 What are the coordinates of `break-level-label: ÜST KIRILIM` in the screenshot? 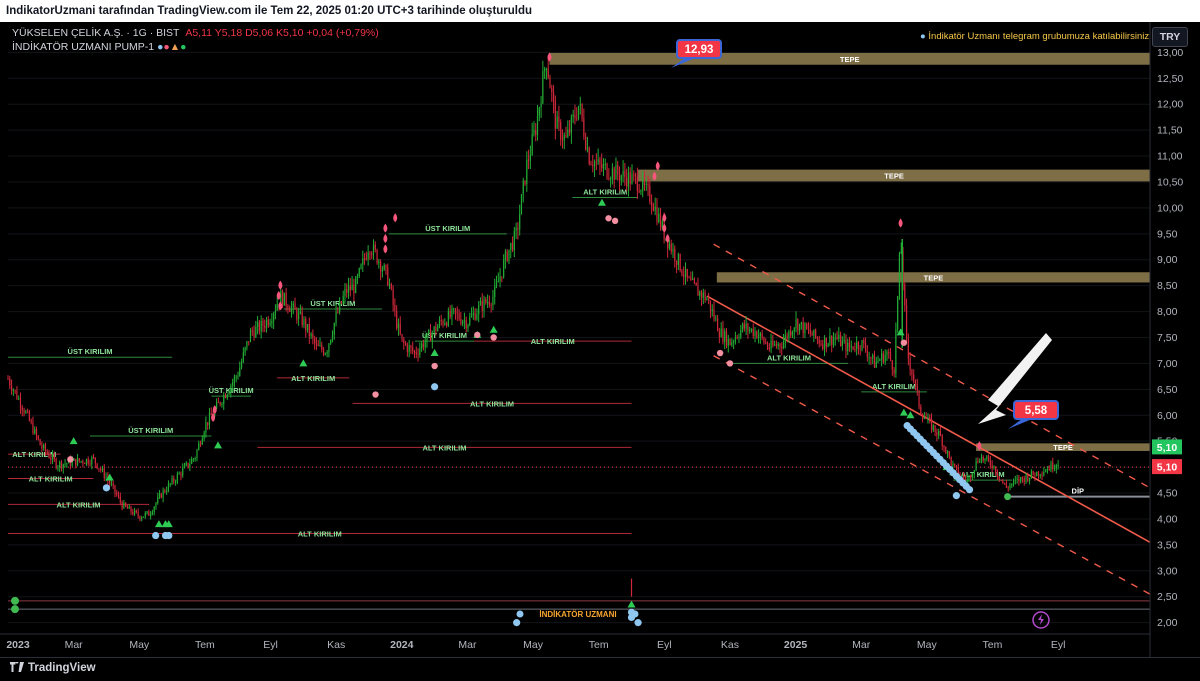 It's located at (90, 351).